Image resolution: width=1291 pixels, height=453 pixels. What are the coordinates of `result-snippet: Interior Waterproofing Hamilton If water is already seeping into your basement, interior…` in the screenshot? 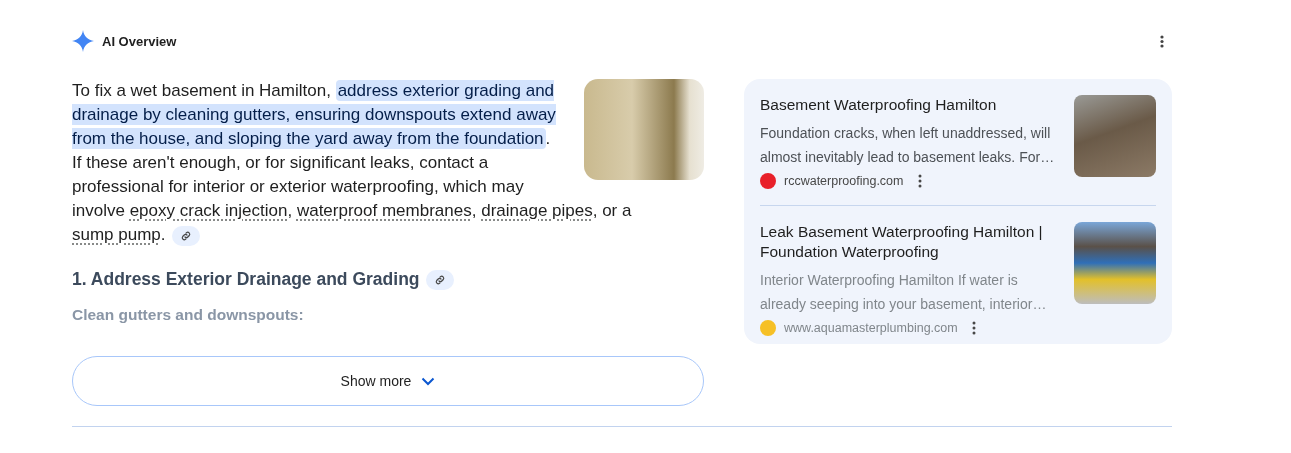 It's located at (904, 292).